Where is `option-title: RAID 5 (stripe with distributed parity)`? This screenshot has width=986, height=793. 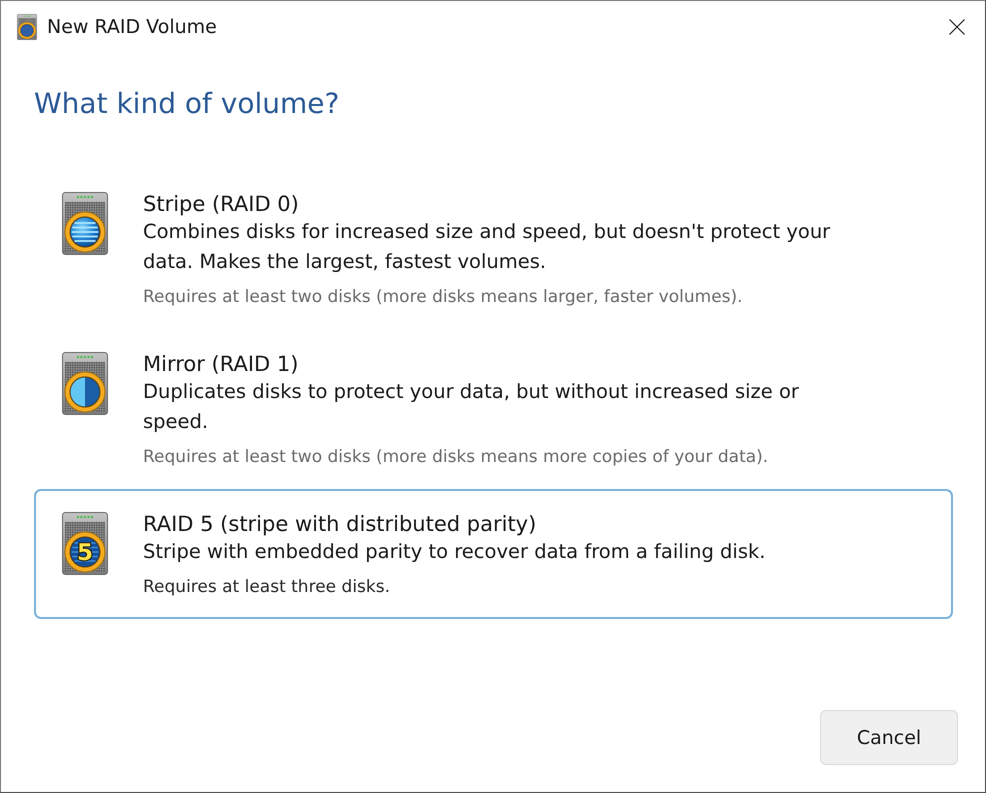 option-title: RAID 5 (stripe with distributed parity) is located at coordinates (340, 524).